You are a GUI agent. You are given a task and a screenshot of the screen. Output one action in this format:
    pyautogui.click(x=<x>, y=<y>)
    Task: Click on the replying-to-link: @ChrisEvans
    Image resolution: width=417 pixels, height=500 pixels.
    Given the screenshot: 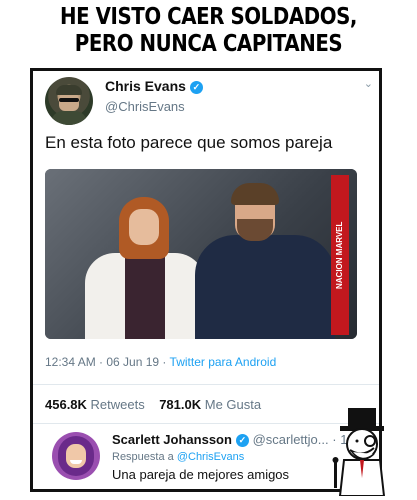 What is the action you would take?
    pyautogui.click(x=210, y=457)
    